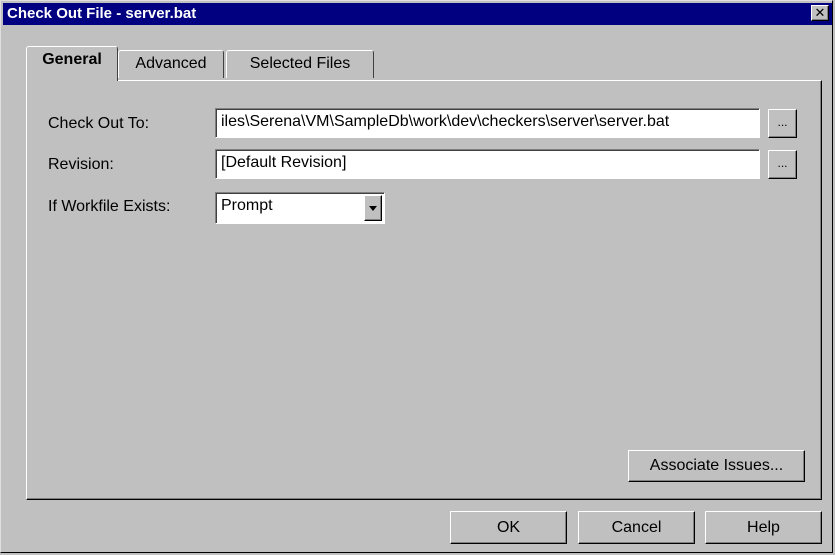  What do you see at coordinates (247, 205) in the screenshot?
I see `if-workfile-exists-value: Prompt` at bounding box center [247, 205].